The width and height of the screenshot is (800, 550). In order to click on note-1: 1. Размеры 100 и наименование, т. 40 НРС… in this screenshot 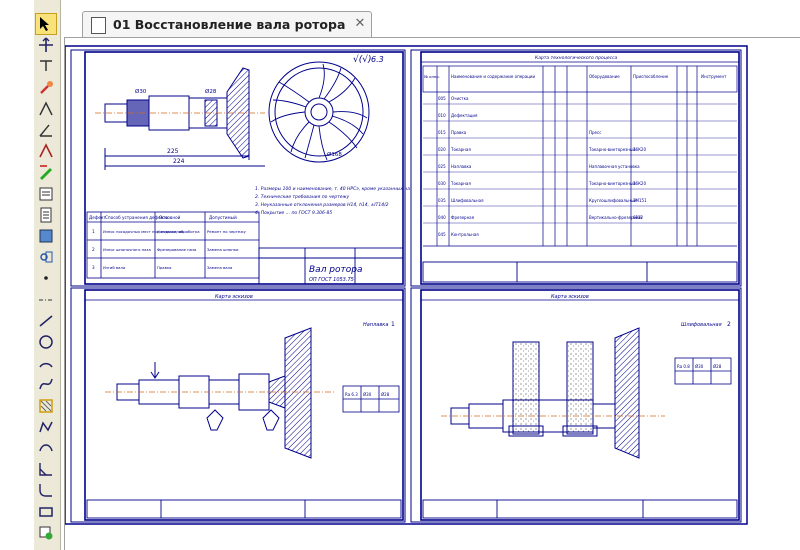, I will do `click(343, 189)`.